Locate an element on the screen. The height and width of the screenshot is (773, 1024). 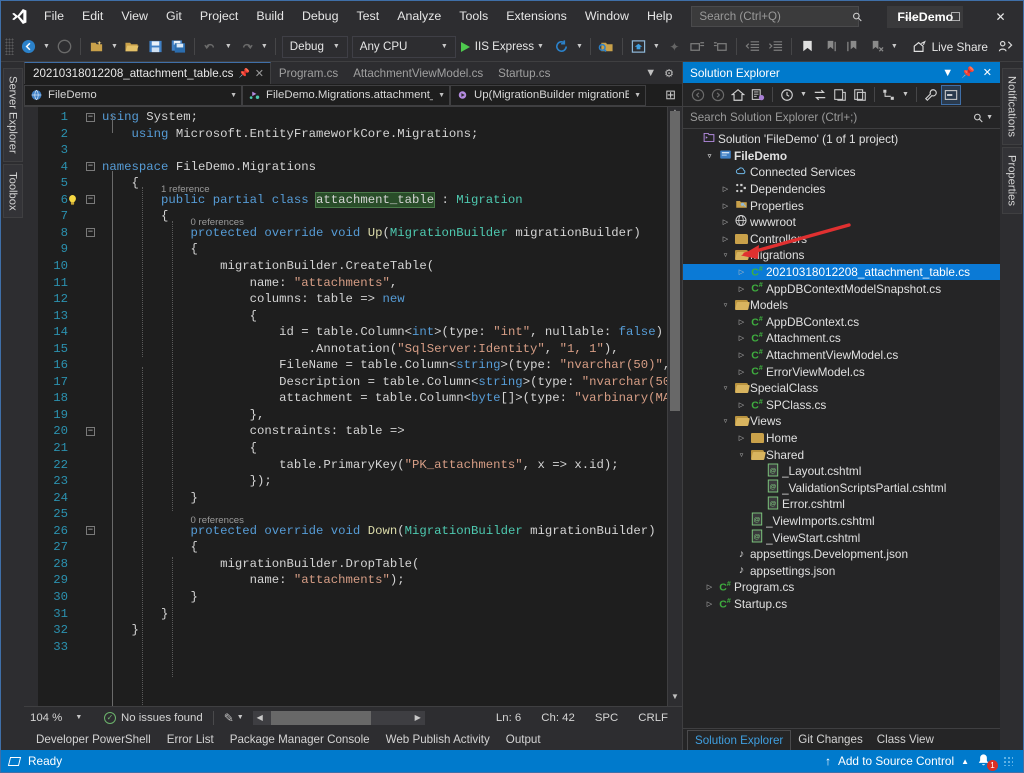
rail-tab-server-explorer: Server Explorer is located at coordinates (12, 115).